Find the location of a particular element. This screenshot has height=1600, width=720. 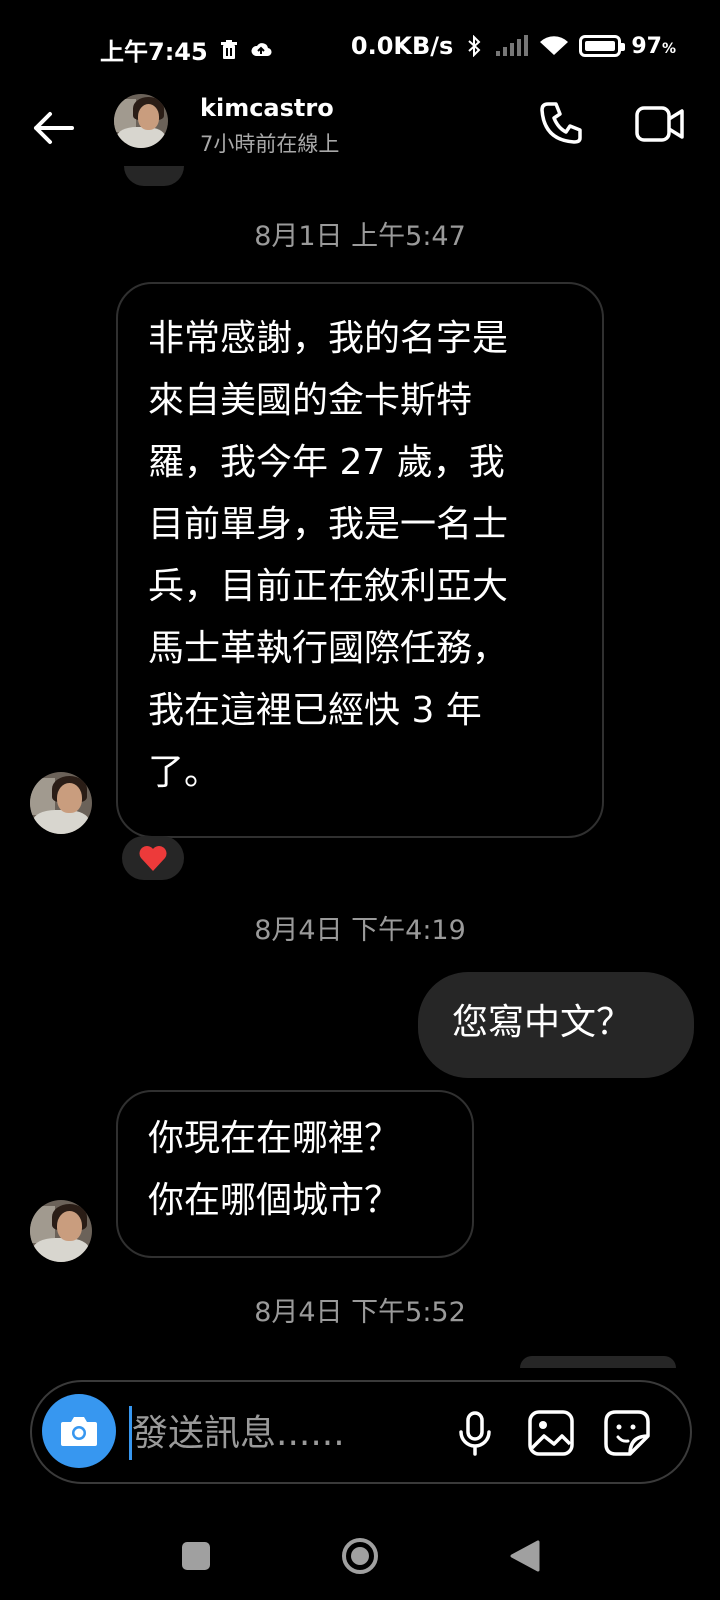

battery-percent-value: 97 is located at coordinates (646, 46).